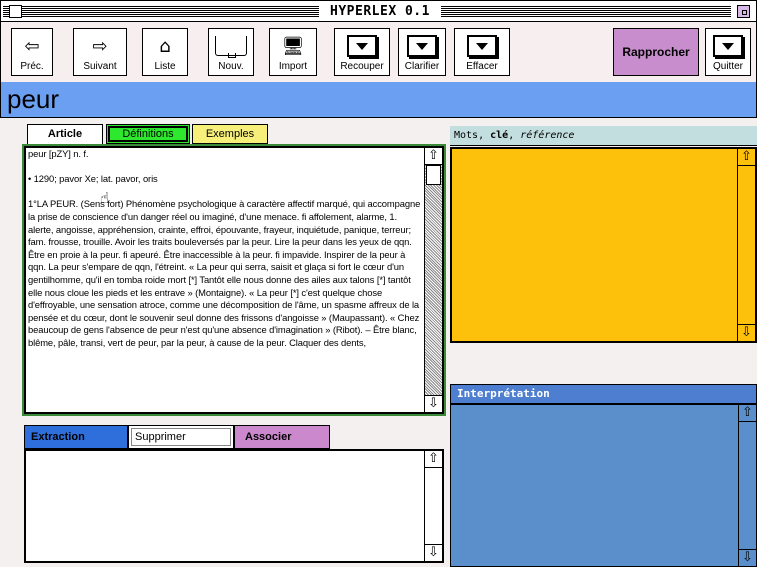 This screenshot has width=757, height=567. Describe the element at coordinates (282, 437) in the screenshot. I see `associer-button: Associer` at that location.